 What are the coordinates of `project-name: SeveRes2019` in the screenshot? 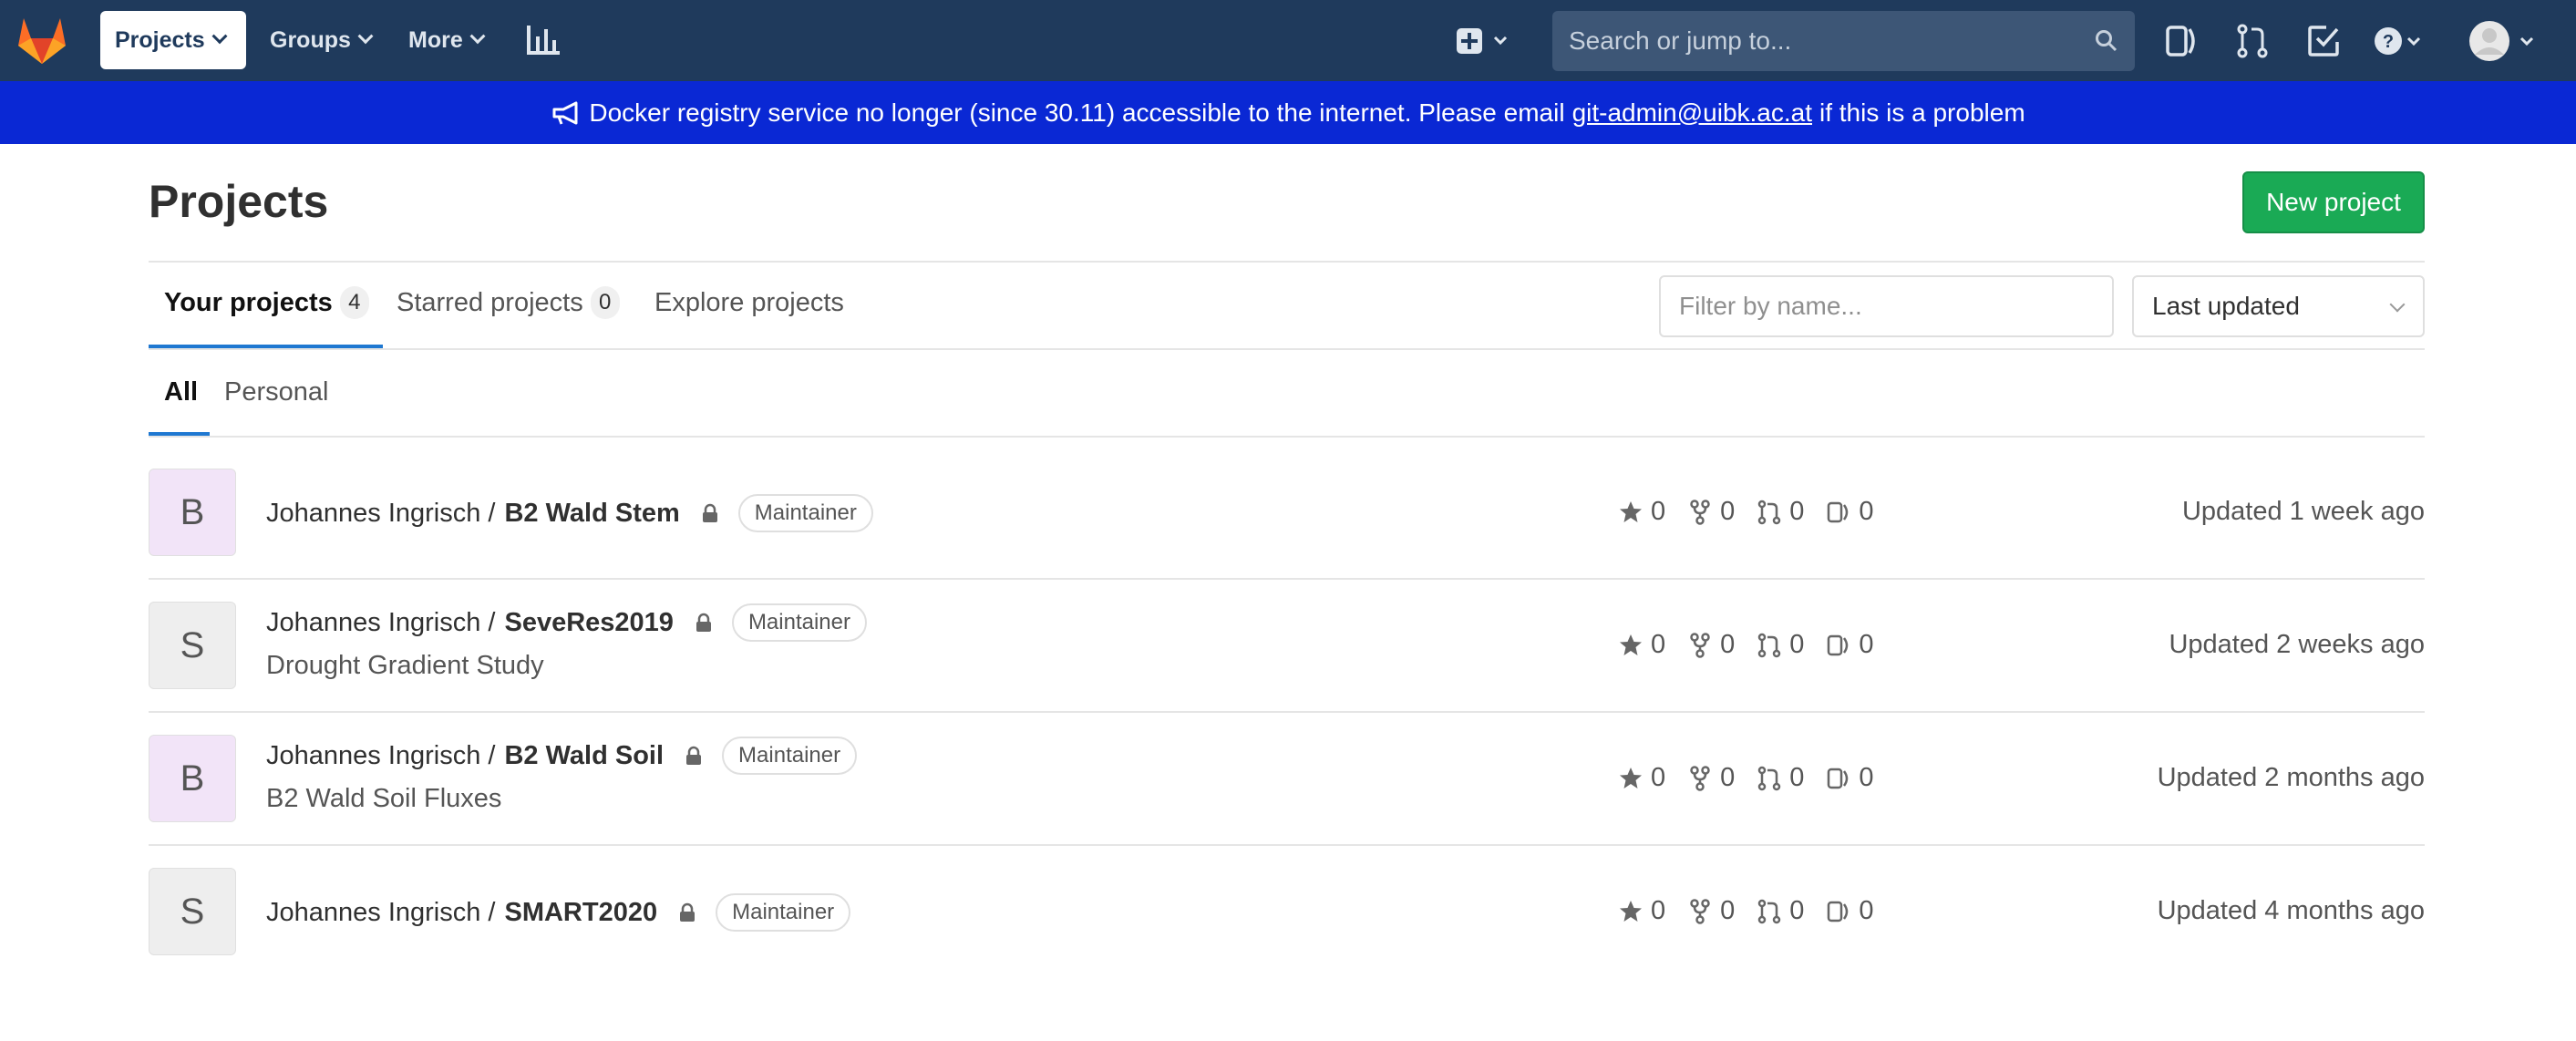 It's located at (589, 622).